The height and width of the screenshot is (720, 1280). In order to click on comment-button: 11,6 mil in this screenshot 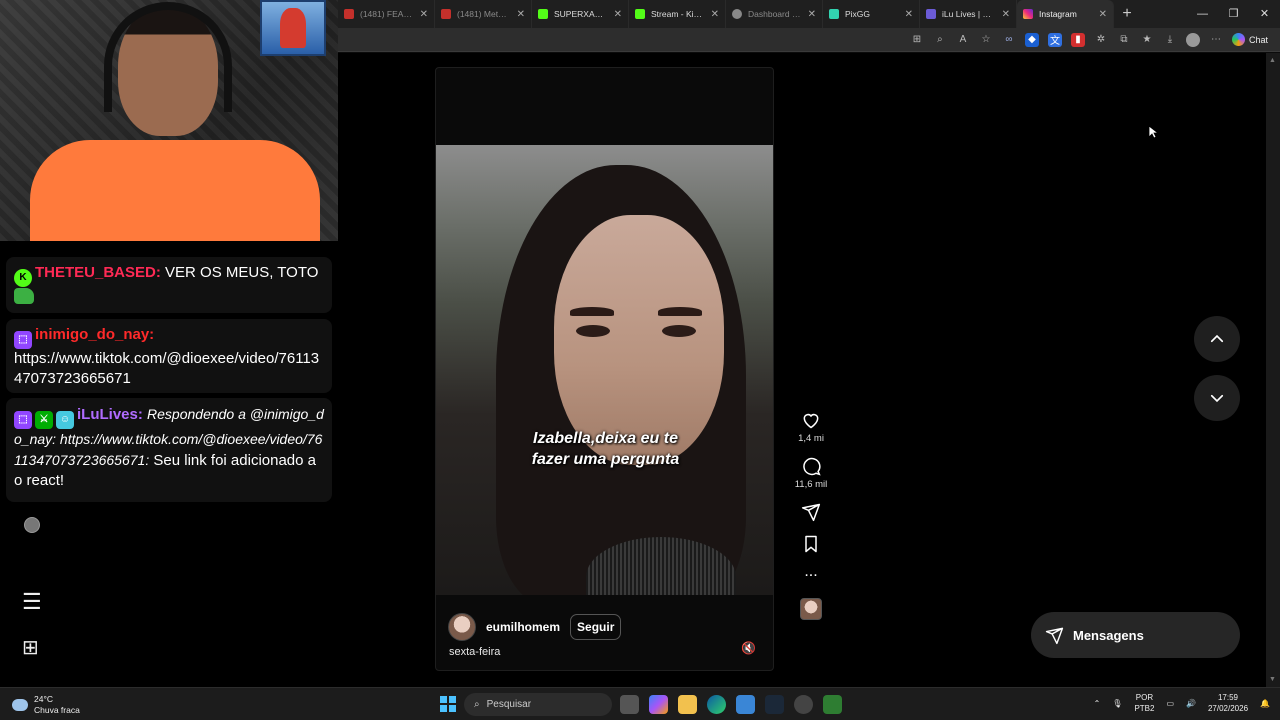, I will do `click(811, 473)`.